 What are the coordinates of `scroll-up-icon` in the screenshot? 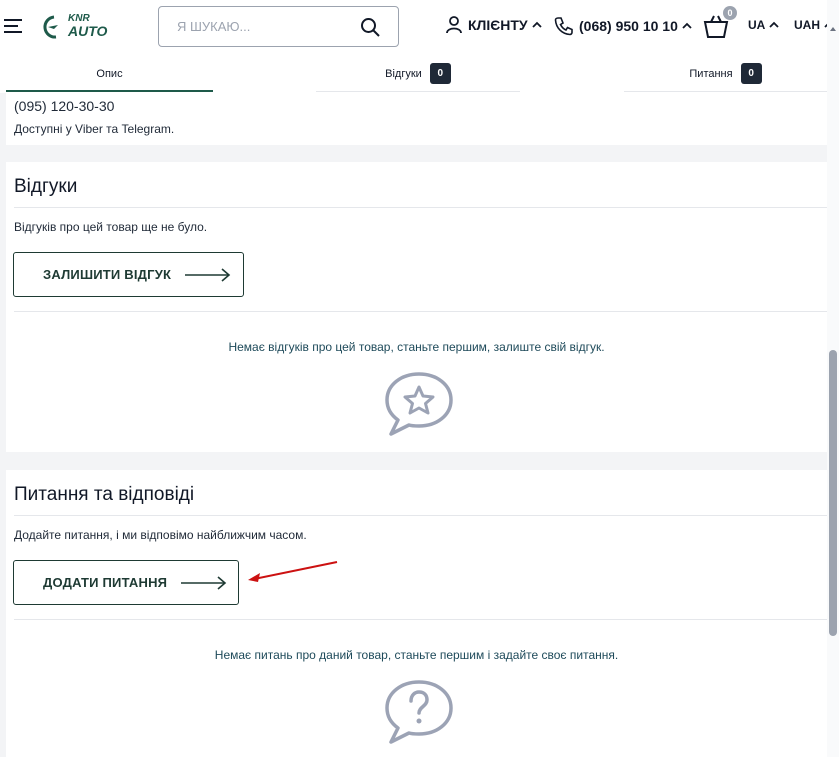 It's located at (833, 29).